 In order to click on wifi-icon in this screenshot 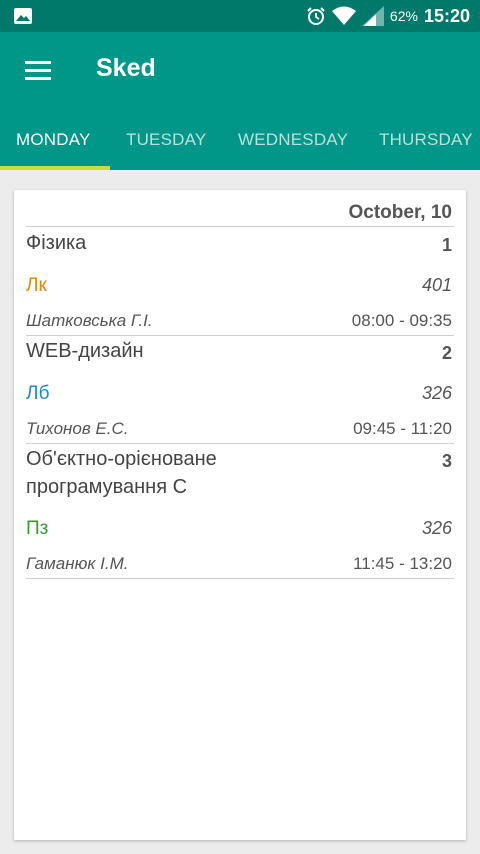, I will do `click(343, 15)`.